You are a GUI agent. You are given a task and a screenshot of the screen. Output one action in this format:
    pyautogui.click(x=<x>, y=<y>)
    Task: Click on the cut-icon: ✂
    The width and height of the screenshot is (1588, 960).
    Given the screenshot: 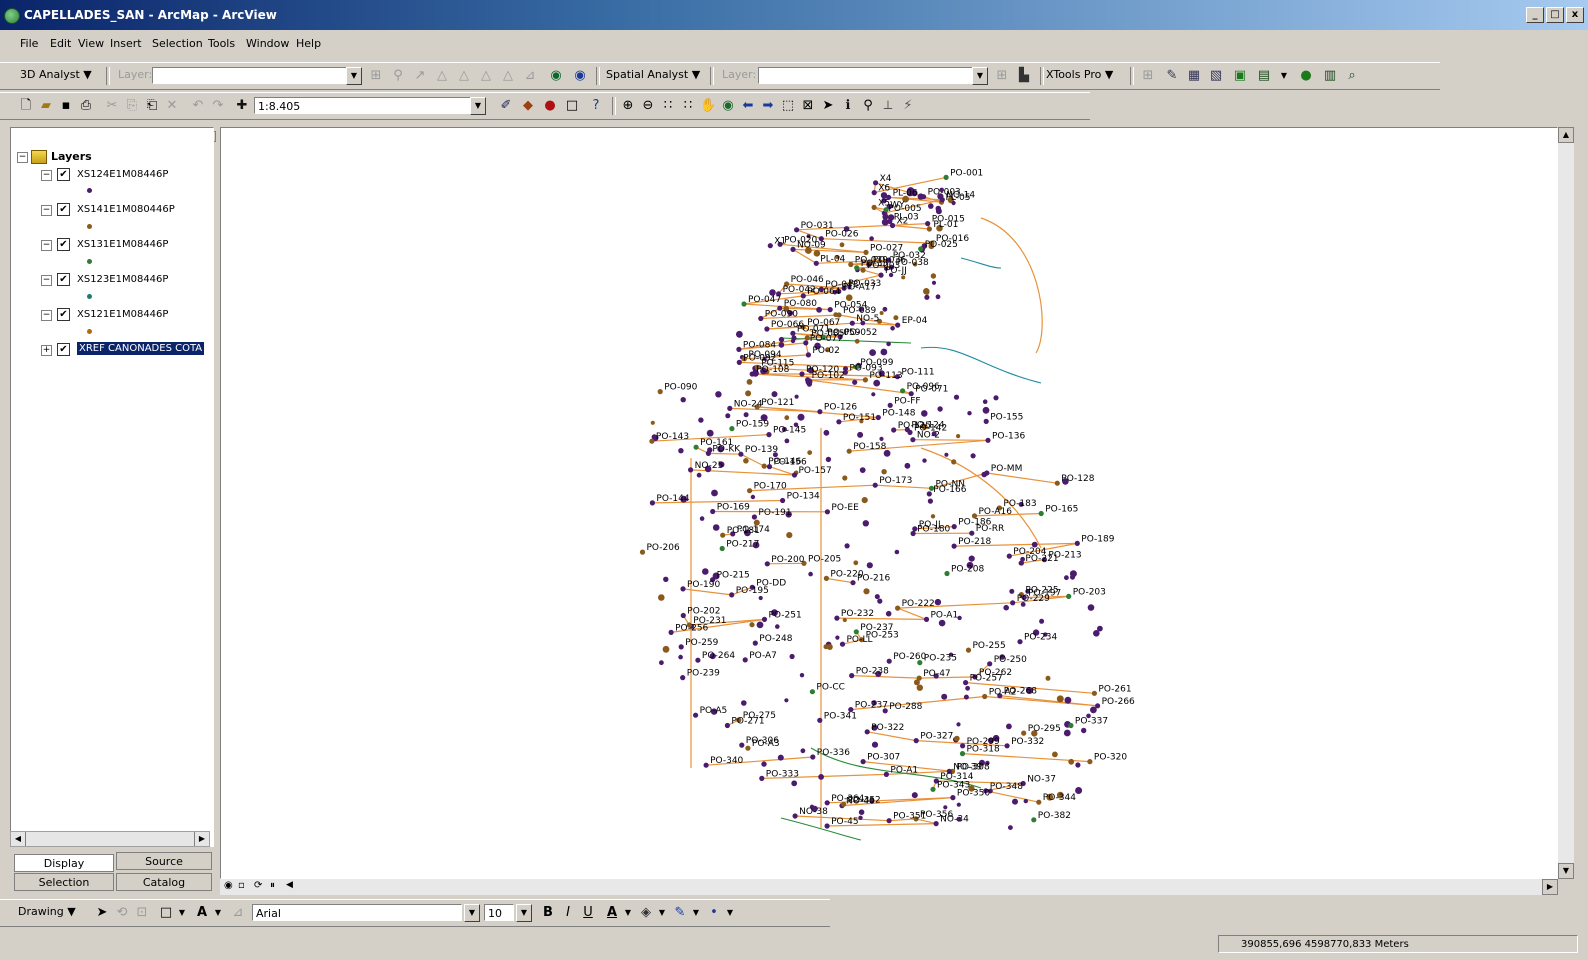 What is the action you would take?
    pyautogui.click(x=112, y=106)
    